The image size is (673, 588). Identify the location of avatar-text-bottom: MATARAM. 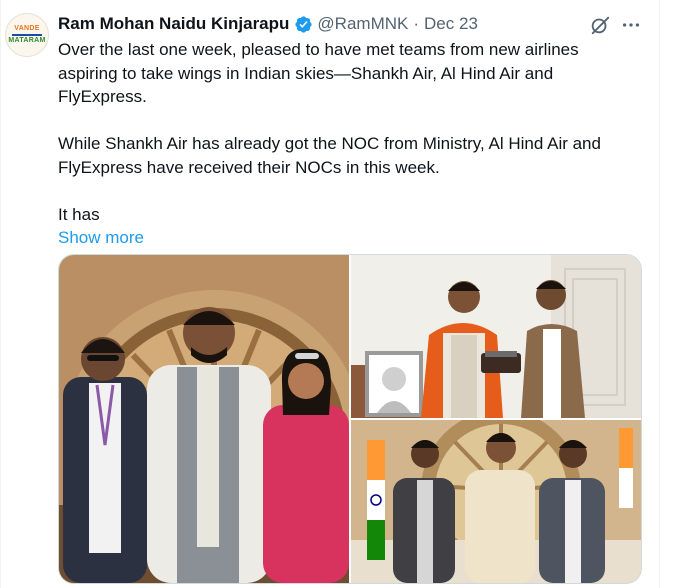
(27, 40).